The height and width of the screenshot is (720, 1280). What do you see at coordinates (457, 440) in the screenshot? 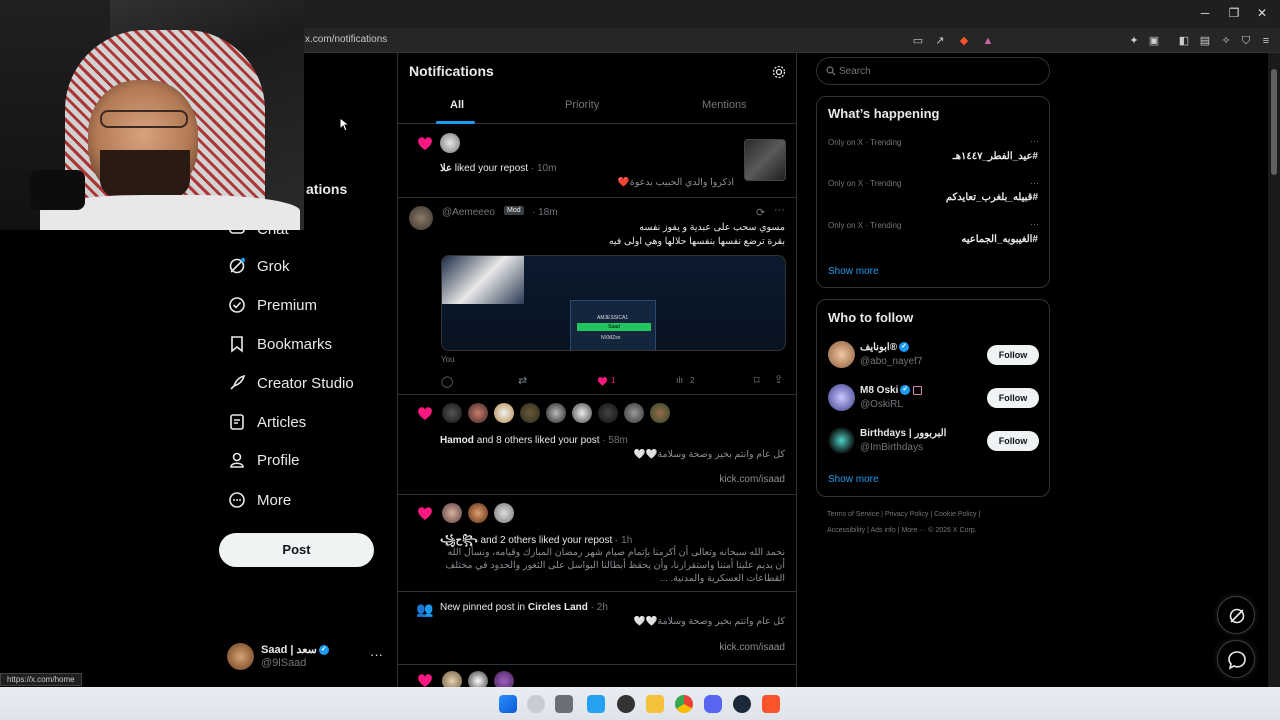
I see `actor-name: Hamod` at bounding box center [457, 440].